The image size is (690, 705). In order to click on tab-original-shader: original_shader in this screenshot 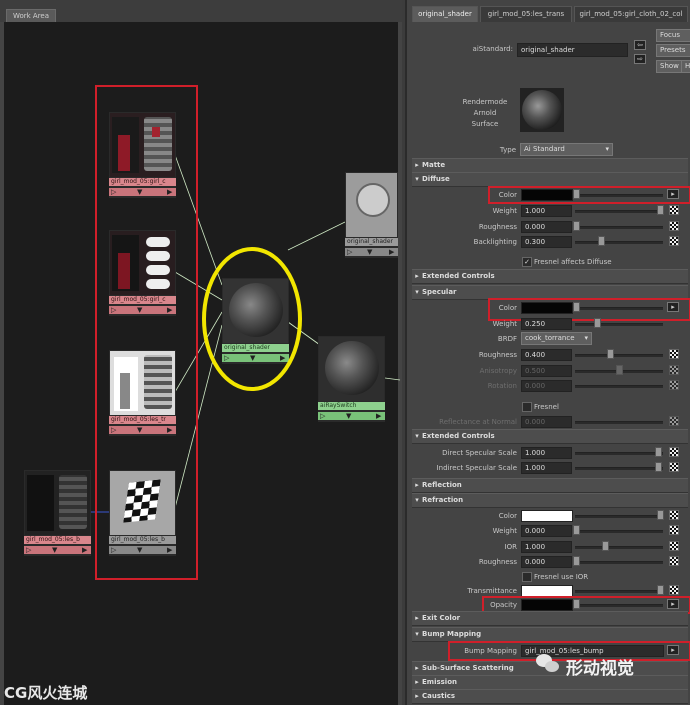, I will do `click(445, 14)`.